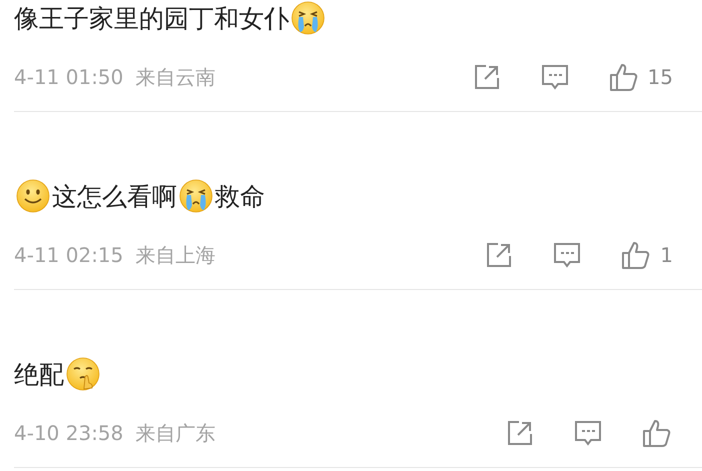 Image resolution: width=702 pixels, height=471 pixels. What do you see at coordinates (39, 374) in the screenshot?
I see `comment-text: 绝配` at bounding box center [39, 374].